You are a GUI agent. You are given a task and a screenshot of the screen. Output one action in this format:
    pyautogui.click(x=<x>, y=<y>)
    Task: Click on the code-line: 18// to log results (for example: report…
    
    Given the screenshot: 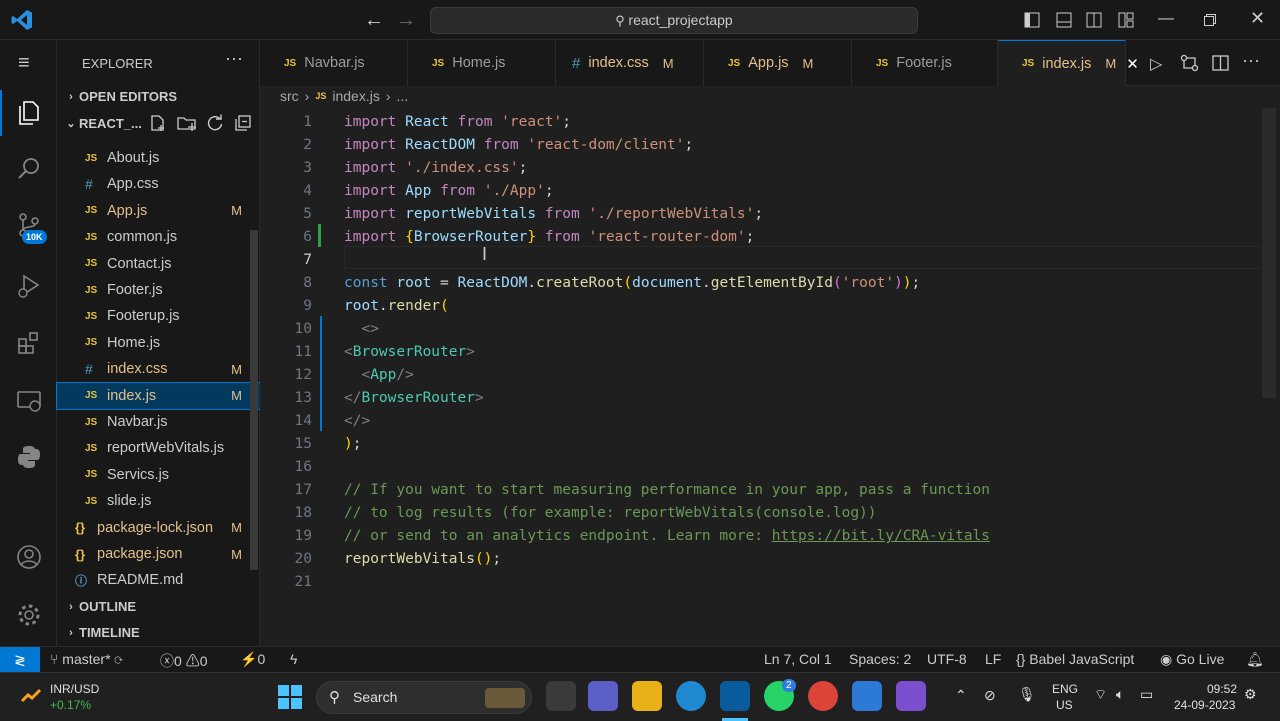 What is the action you would take?
    pyautogui.click(x=585, y=513)
    